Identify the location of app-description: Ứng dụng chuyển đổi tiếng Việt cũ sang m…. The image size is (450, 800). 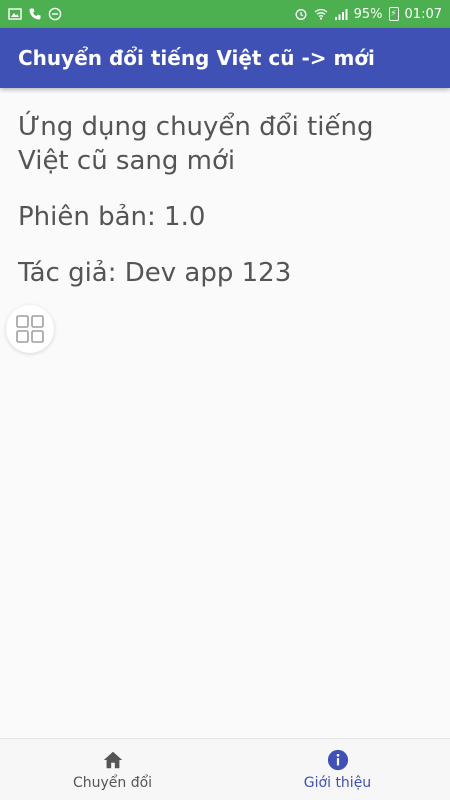
(196, 144).